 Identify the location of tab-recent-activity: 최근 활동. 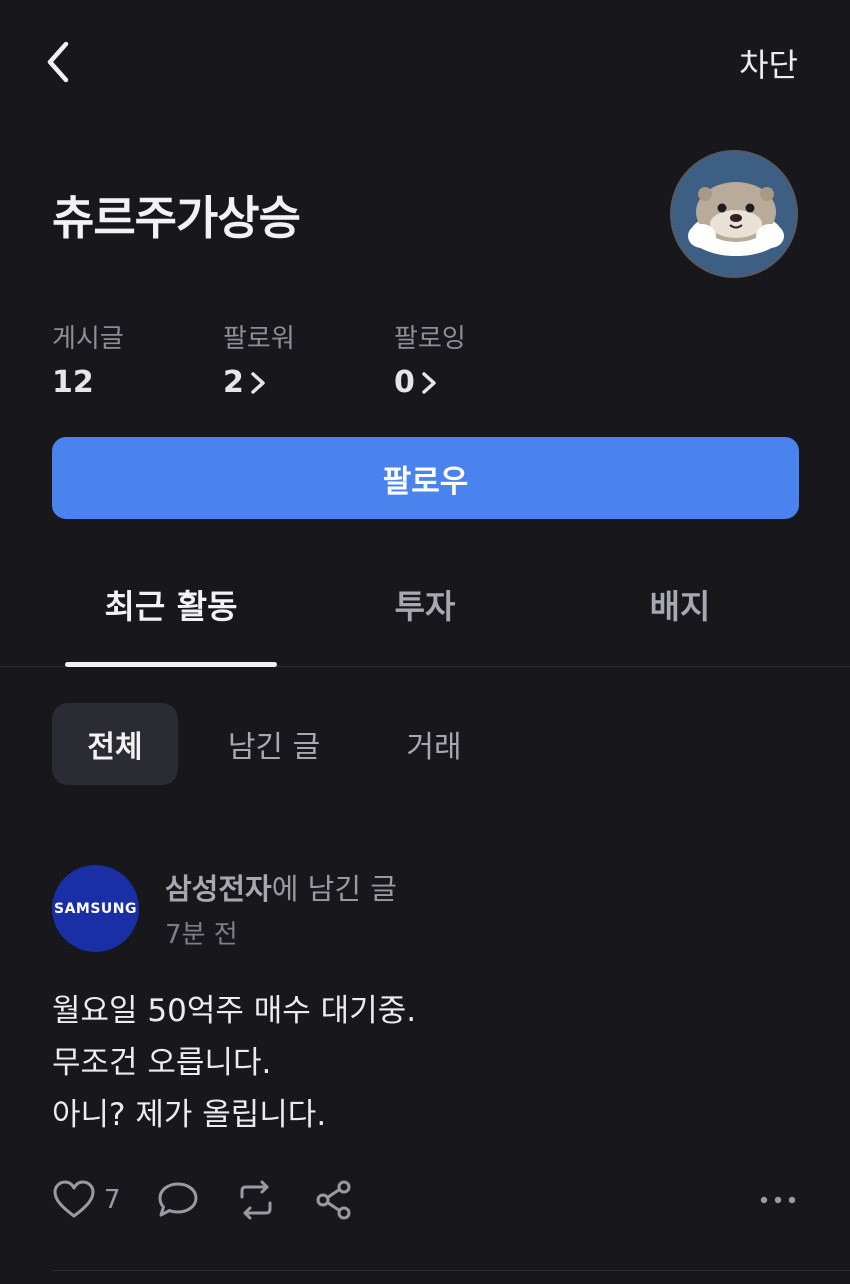
(171, 604).